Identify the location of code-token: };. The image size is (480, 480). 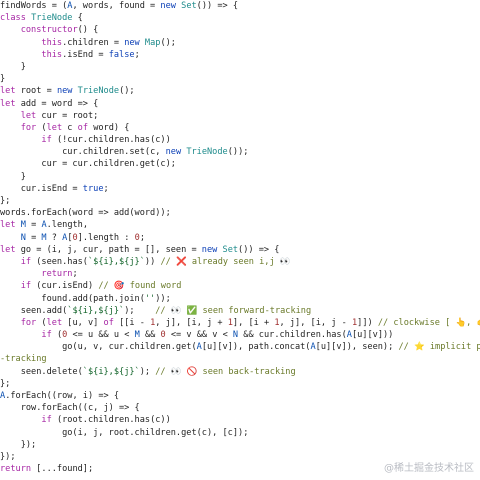
(5, 383).